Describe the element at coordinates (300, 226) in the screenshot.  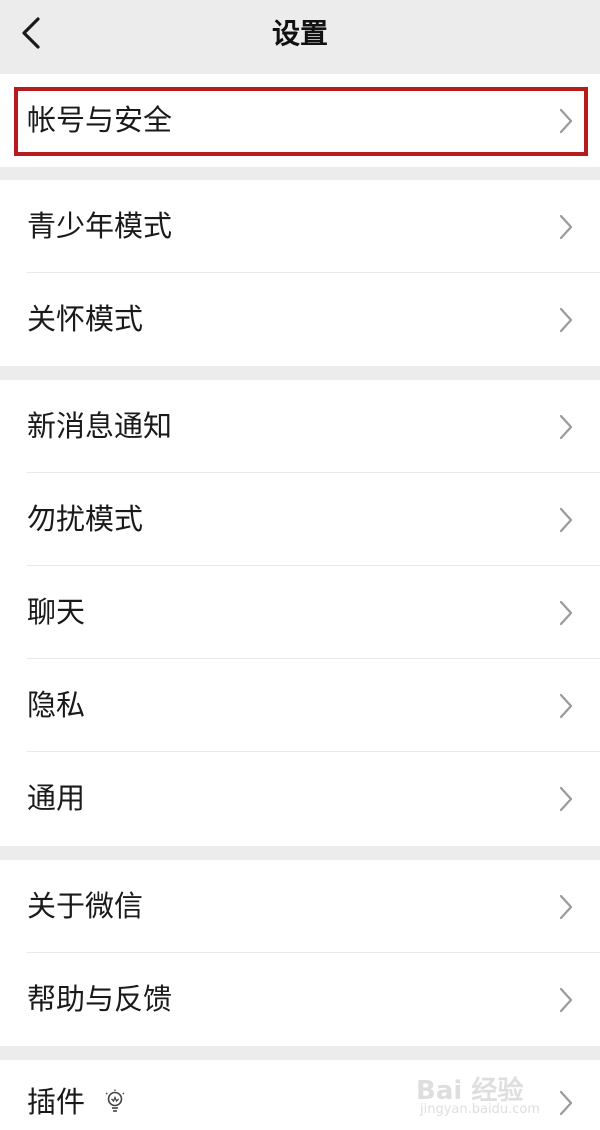
I see `settings-item-teen-mode: 青少年模式` at that location.